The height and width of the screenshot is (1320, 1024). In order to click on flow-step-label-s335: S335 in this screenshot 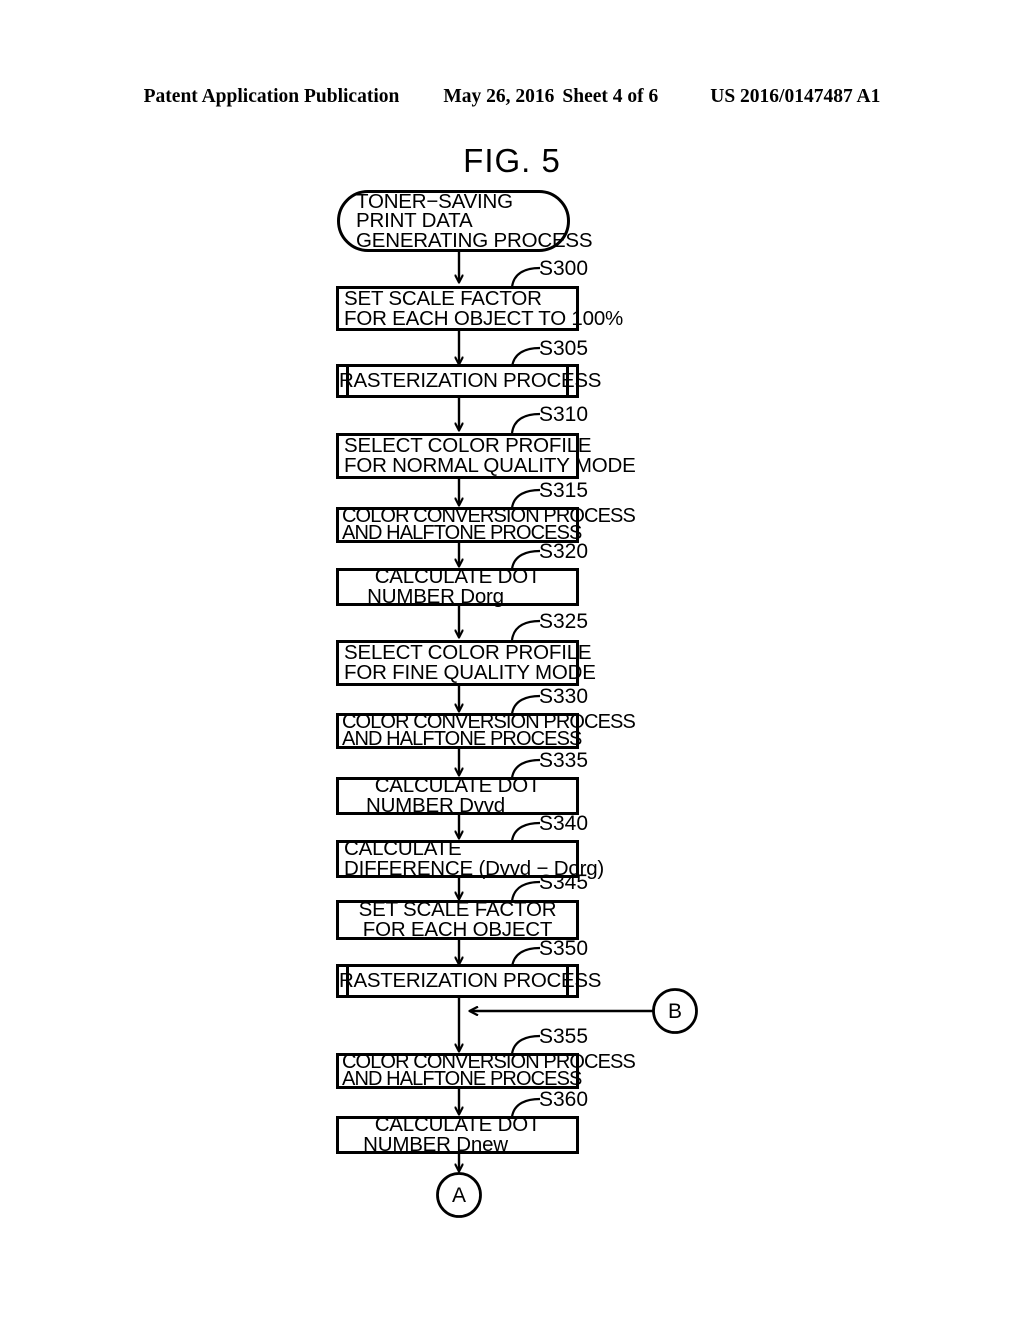, I will do `click(564, 760)`.